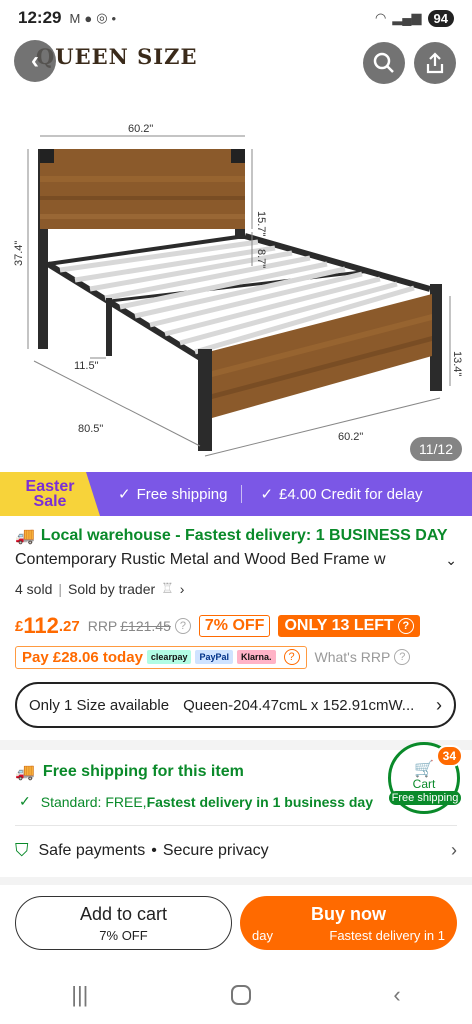 This screenshot has width=472, height=1024. I want to click on shield-icon: ⛉, so click(22, 850).